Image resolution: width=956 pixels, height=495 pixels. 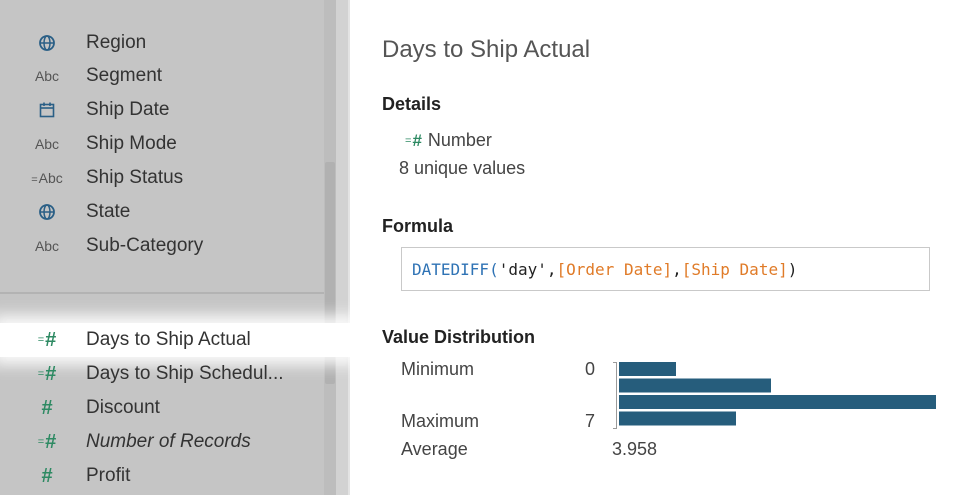 I want to click on field-segment: Abc Segment, so click(x=162, y=76).